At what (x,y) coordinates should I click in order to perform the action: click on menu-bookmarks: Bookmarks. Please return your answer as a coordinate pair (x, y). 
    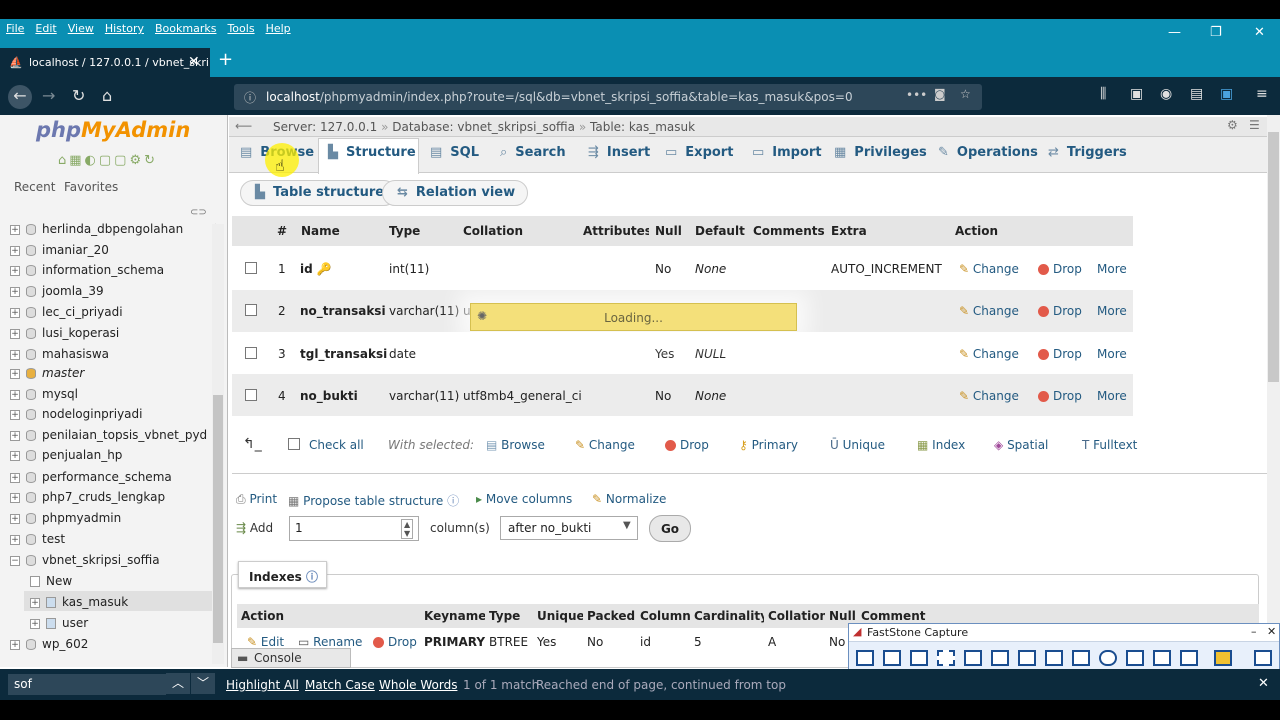
    Looking at the image, I should click on (185, 29).